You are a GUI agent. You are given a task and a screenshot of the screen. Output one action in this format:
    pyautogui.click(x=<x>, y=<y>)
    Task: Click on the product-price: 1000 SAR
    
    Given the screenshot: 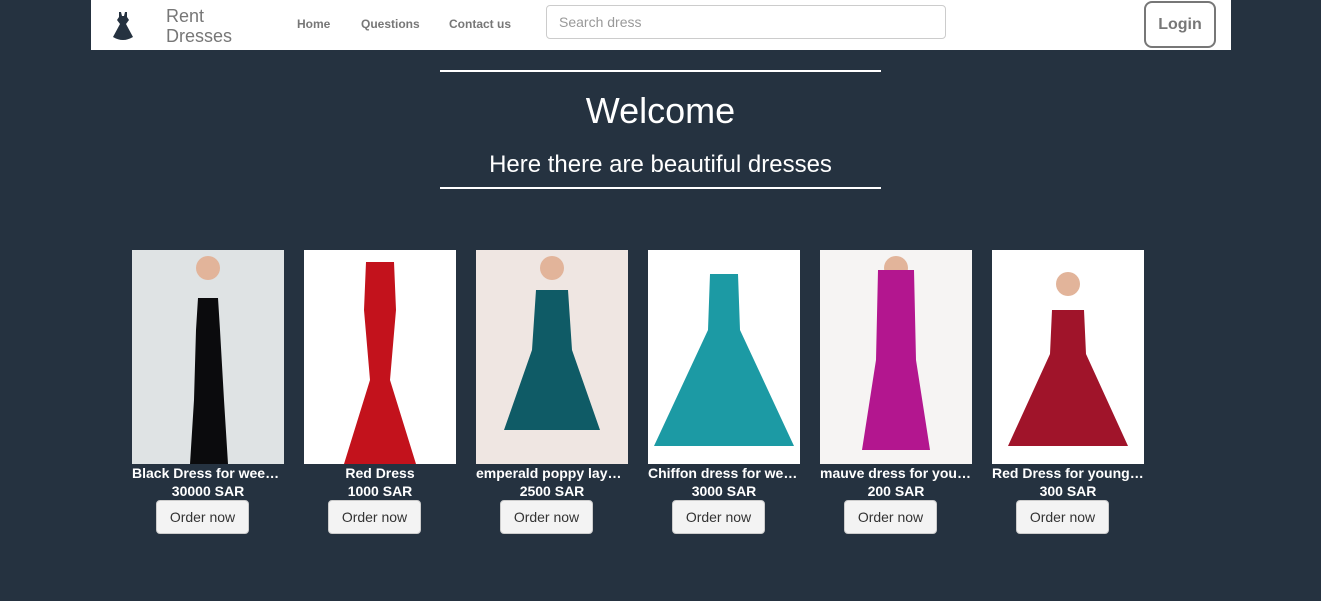 What is the action you would take?
    pyautogui.click(x=380, y=491)
    